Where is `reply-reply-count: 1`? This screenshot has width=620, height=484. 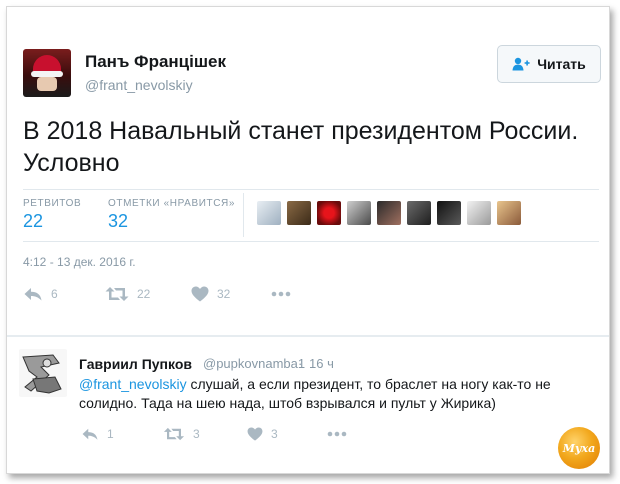
reply-reply-count: 1 is located at coordinates (110, 434).